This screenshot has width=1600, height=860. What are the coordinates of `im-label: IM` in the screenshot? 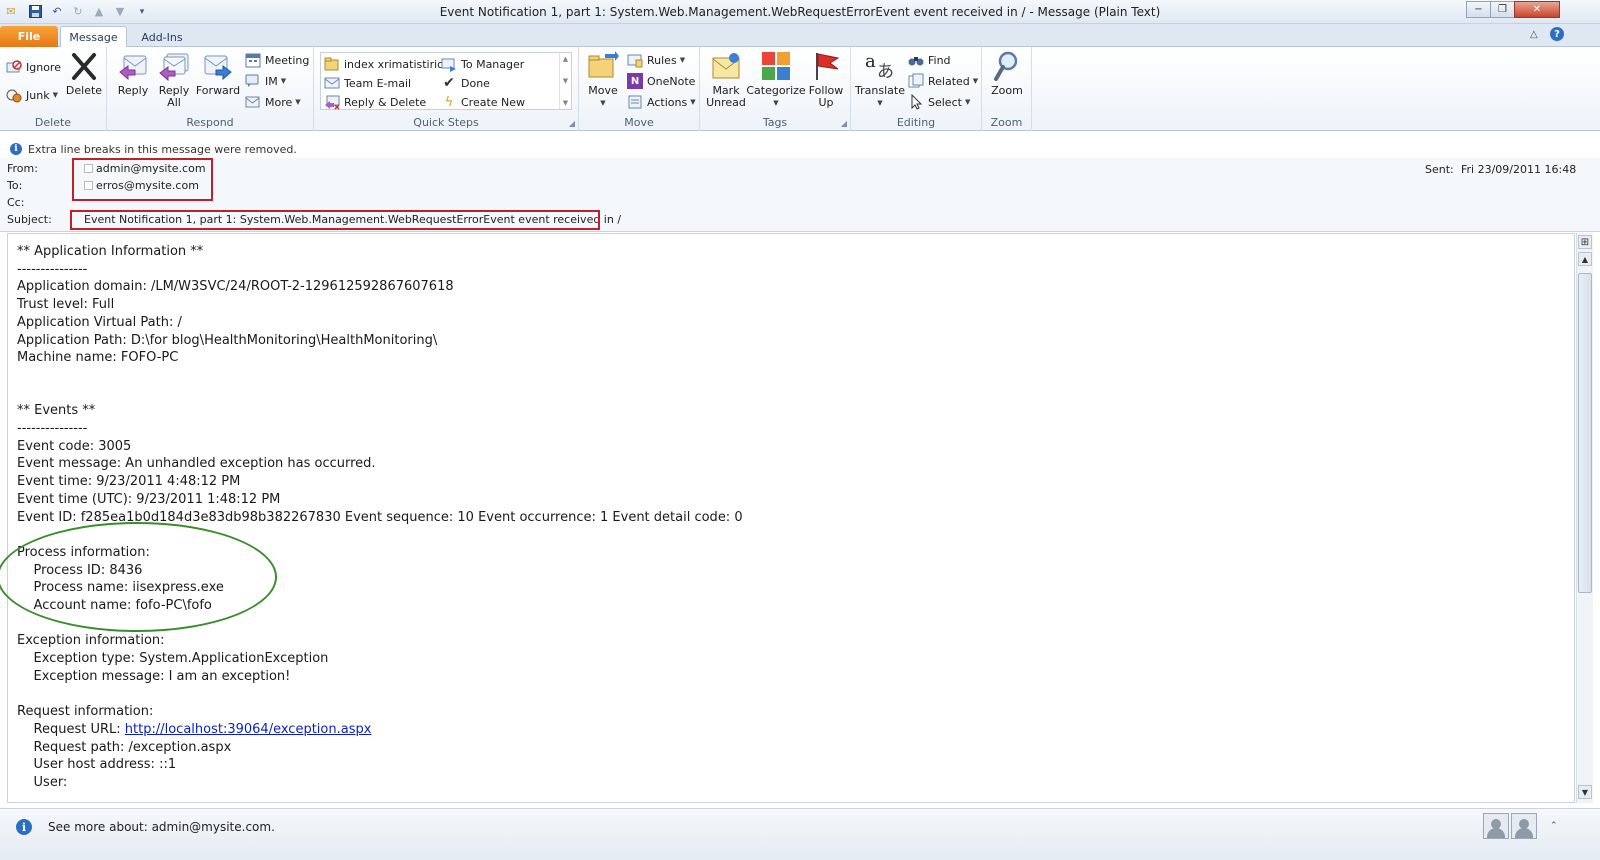 It's located at (271, 81).